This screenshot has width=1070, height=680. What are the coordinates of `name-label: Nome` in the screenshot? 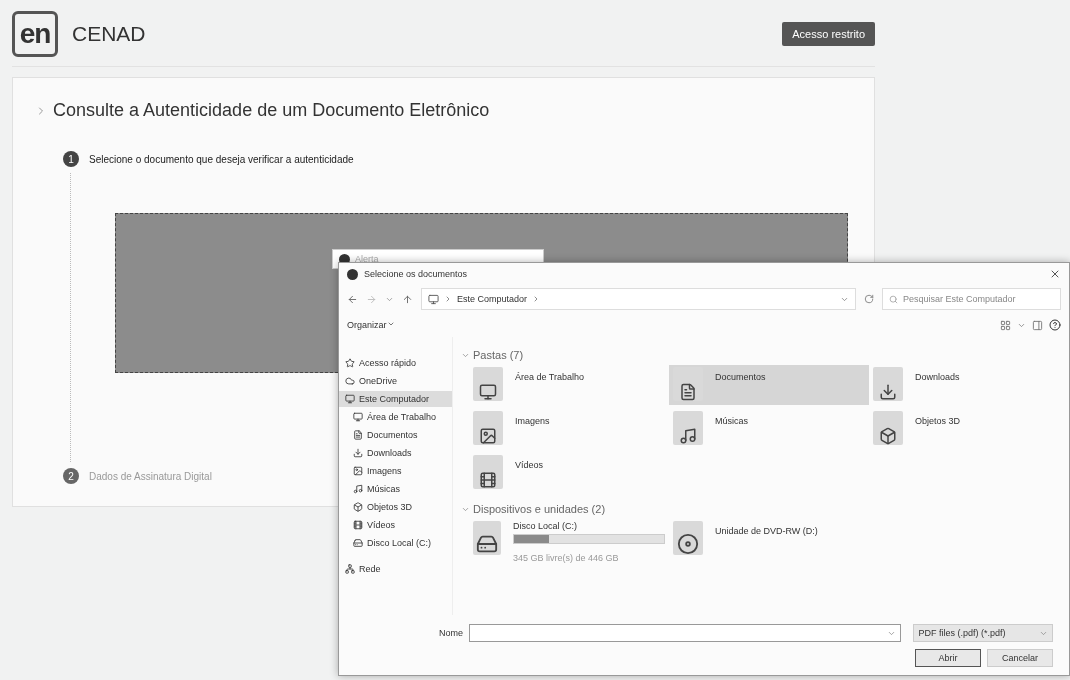 It's located at (451, 633).